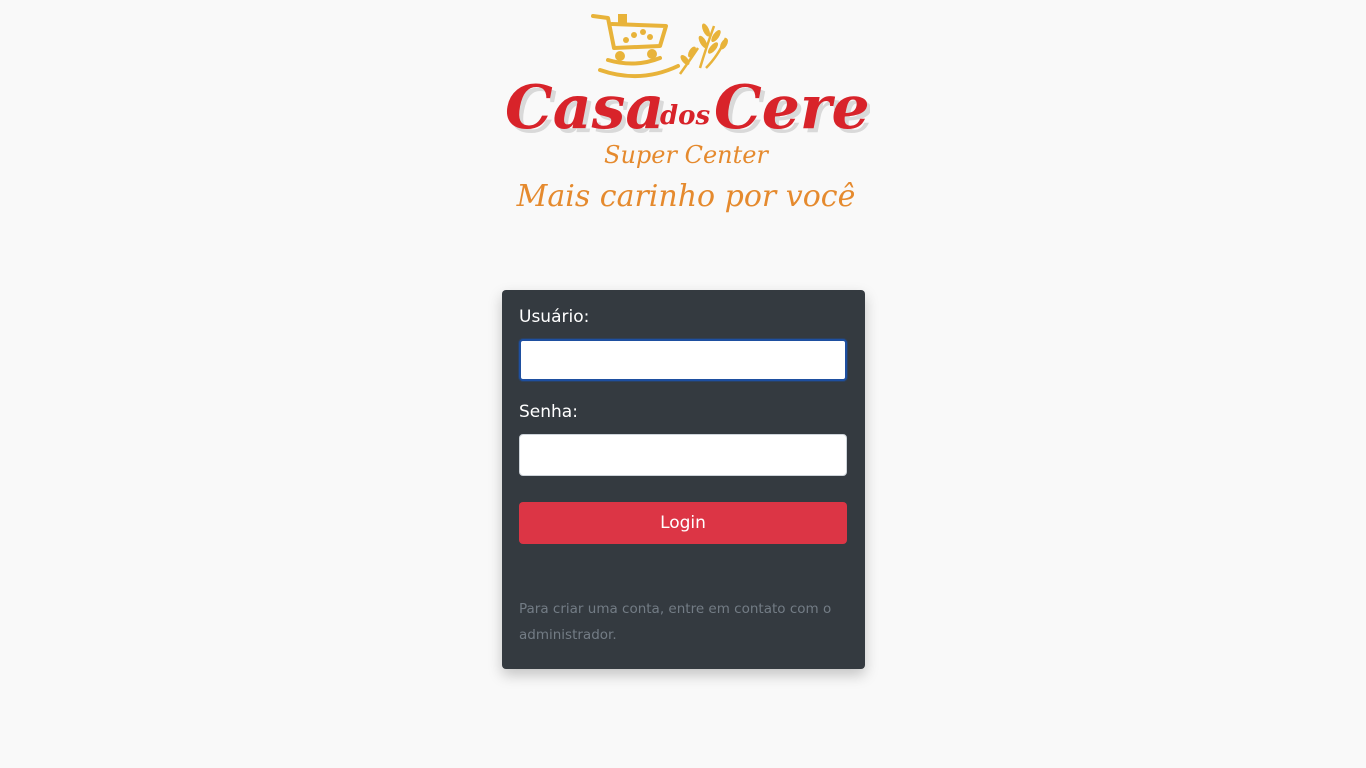 Image resolution: width=1366 pixels, height=768 pixels. I want to click on brand-name-casa: Casa, so click(584, 108).